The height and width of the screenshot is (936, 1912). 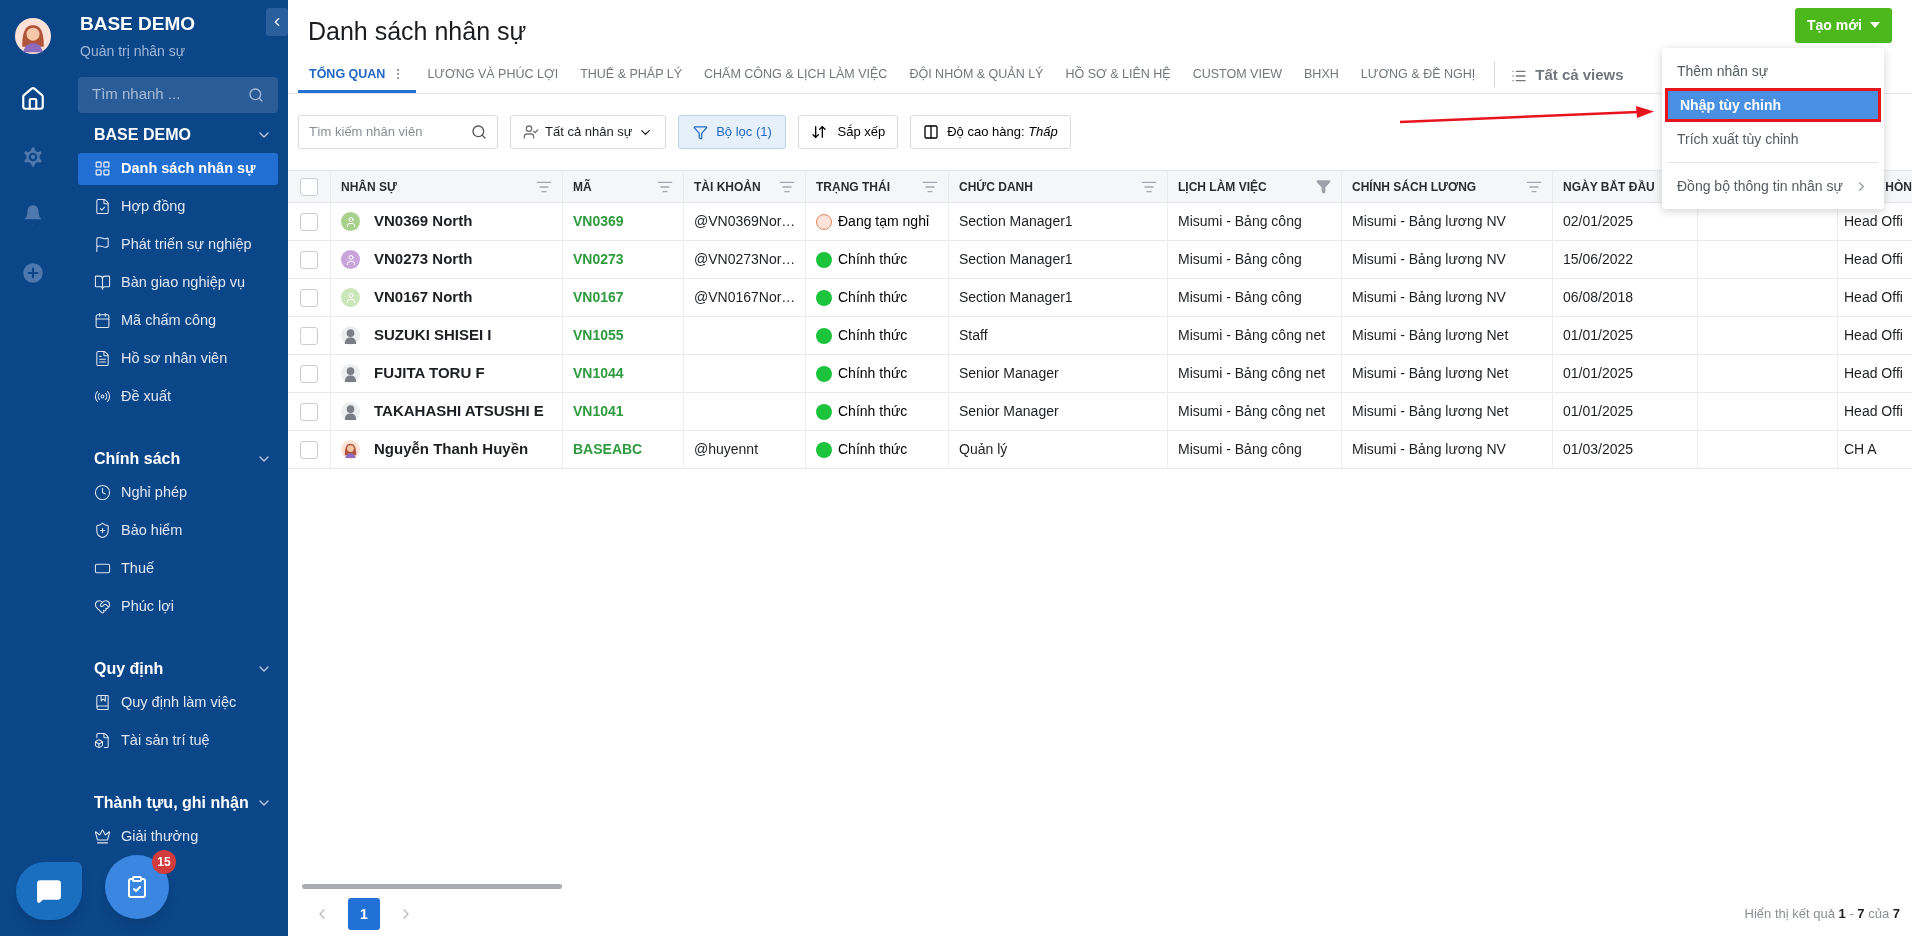 What do you see at coordinates (1598, 221) in the screenshot?
I see `table-cell-text: 02/01/2025` at bounding box center [1598, 221].